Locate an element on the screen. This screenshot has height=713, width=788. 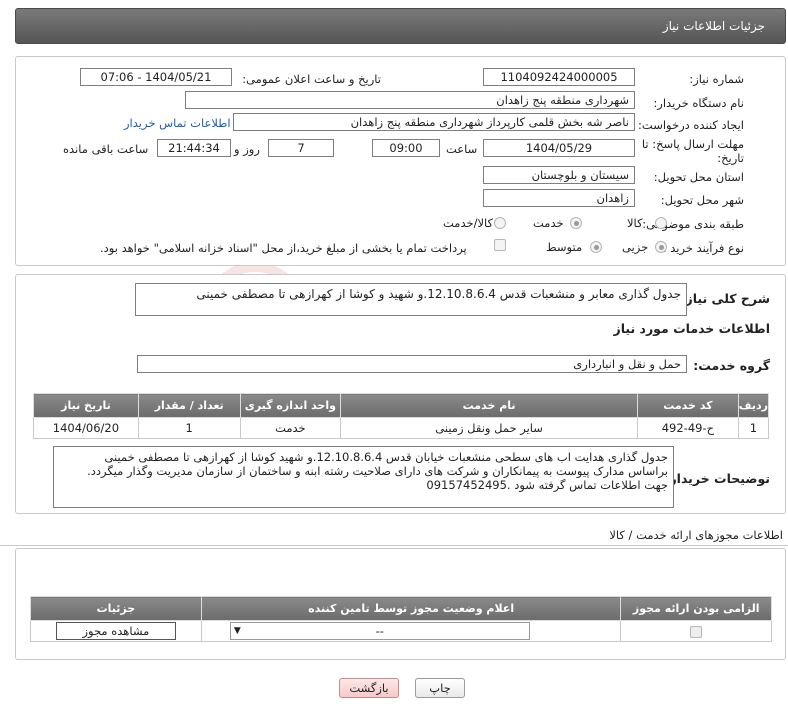
details-cell: مشاهده مجوز is located at coordinates (116, 631).